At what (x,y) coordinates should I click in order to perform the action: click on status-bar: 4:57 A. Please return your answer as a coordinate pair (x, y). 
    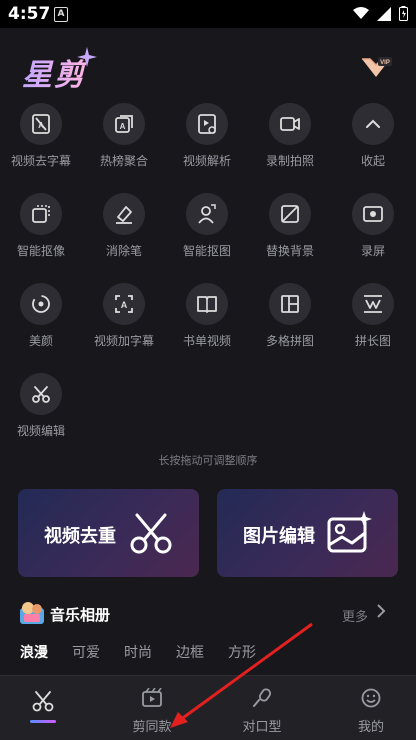
    Looking at the image, I should click on (208, 14).